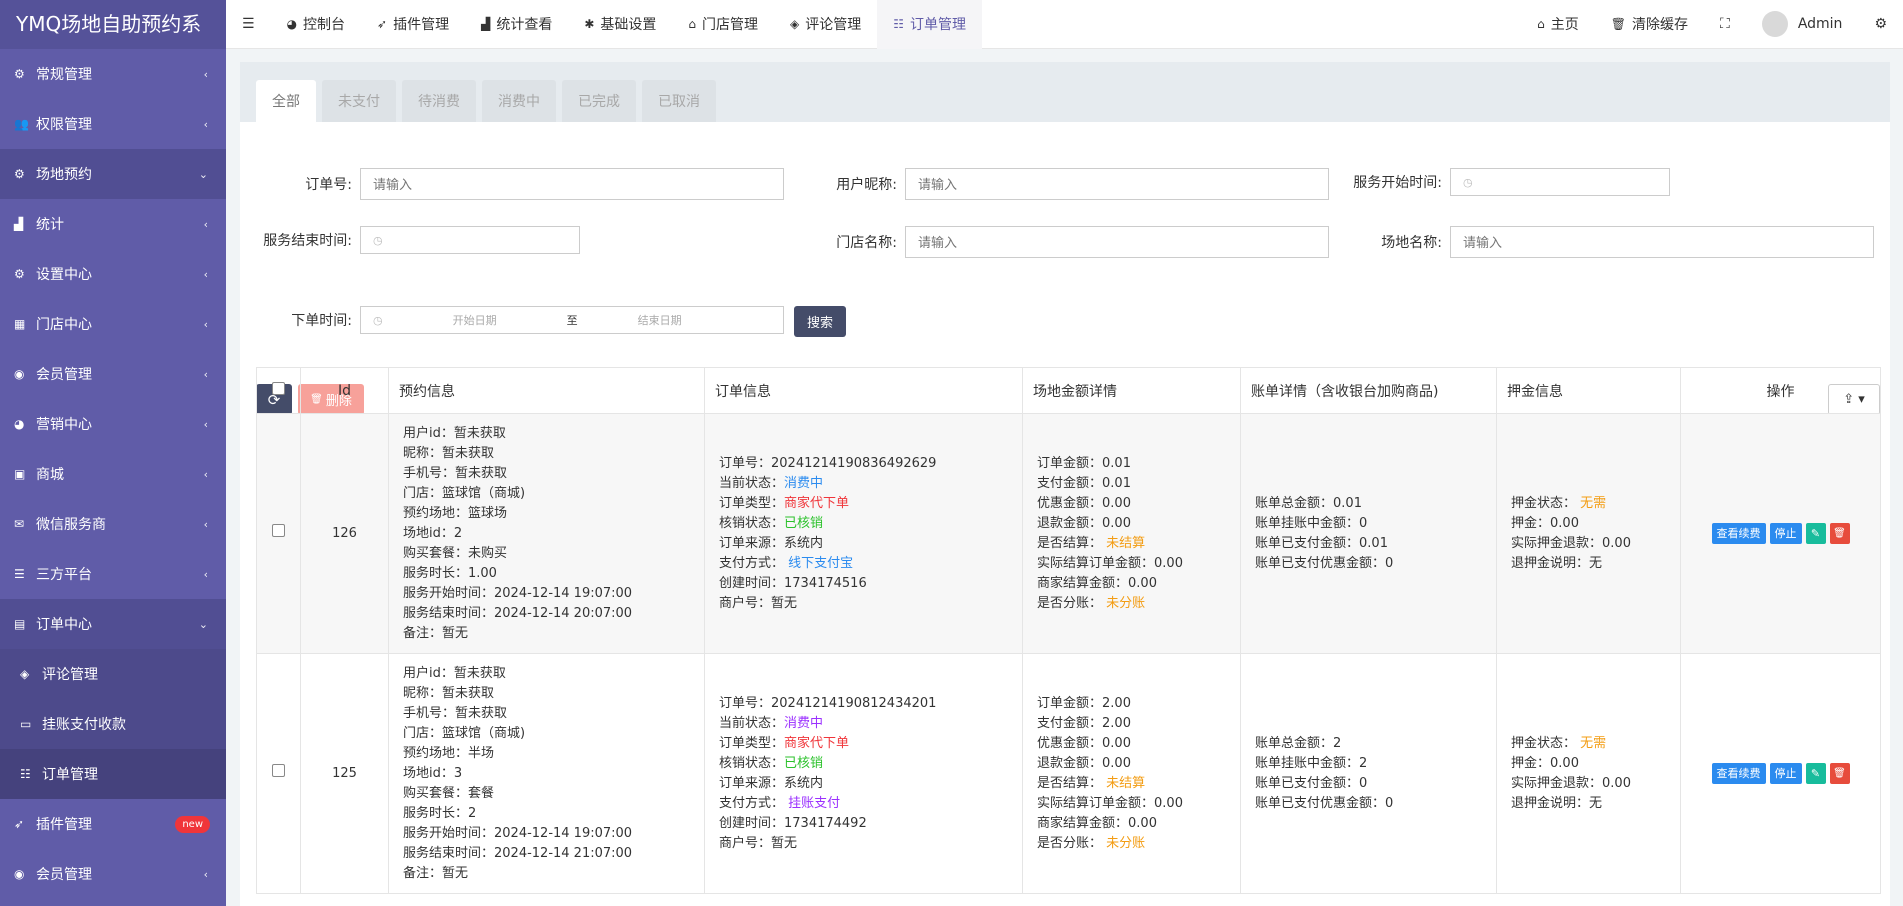 The height and width of the screenshot is (906, 1903). Describe the element at coordinates (1070, 503) in the screenshot. I see `amount-key: 优惠金额：` at that location.